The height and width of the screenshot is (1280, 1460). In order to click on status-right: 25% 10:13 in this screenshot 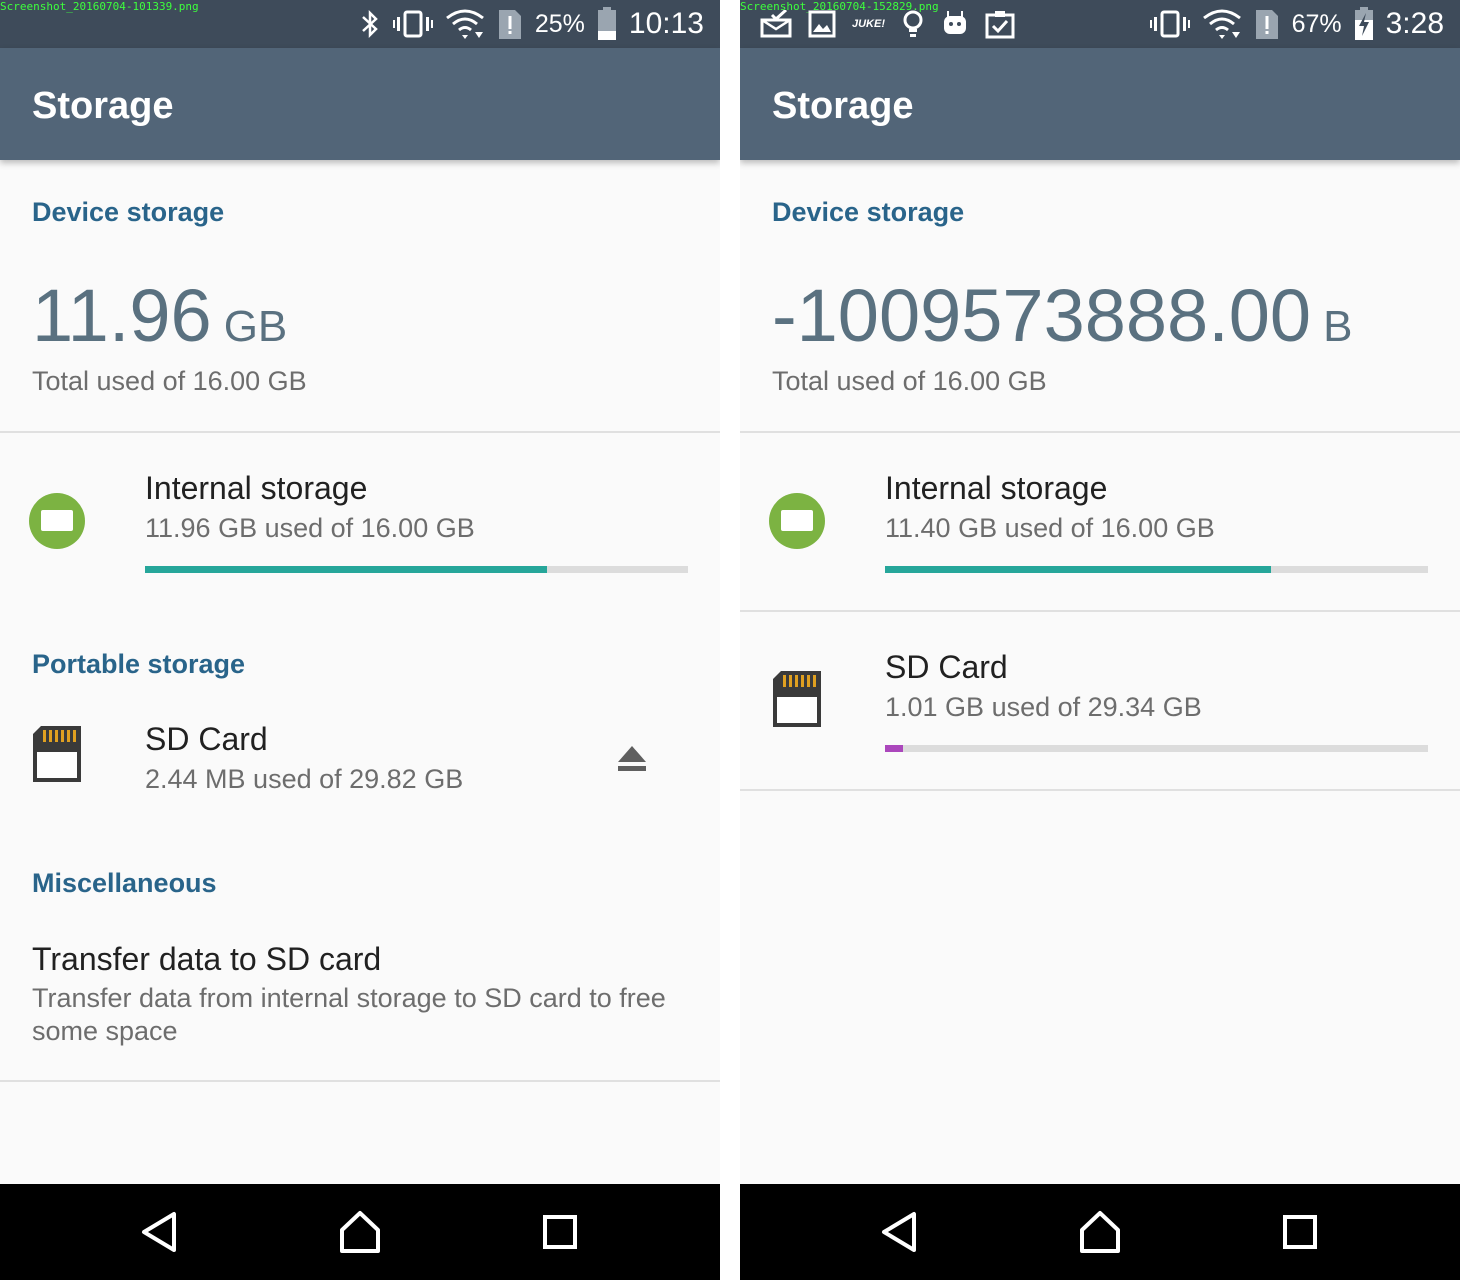, I will do `click(531, 24)`.